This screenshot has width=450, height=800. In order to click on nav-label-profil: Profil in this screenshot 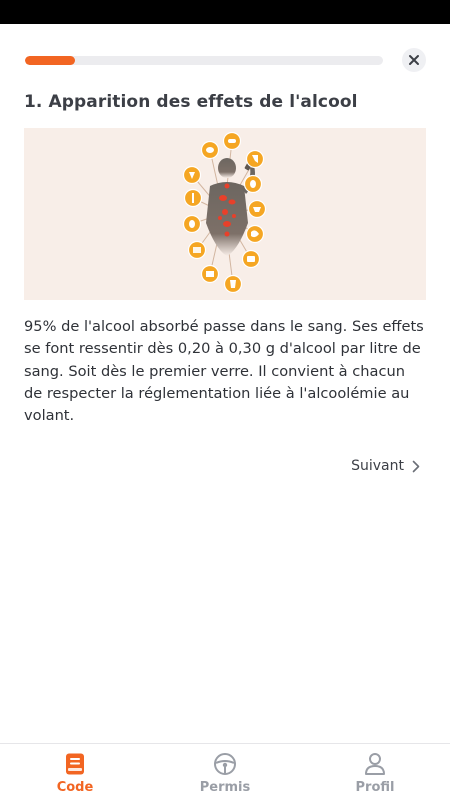, I will do `click(375, 787)`.